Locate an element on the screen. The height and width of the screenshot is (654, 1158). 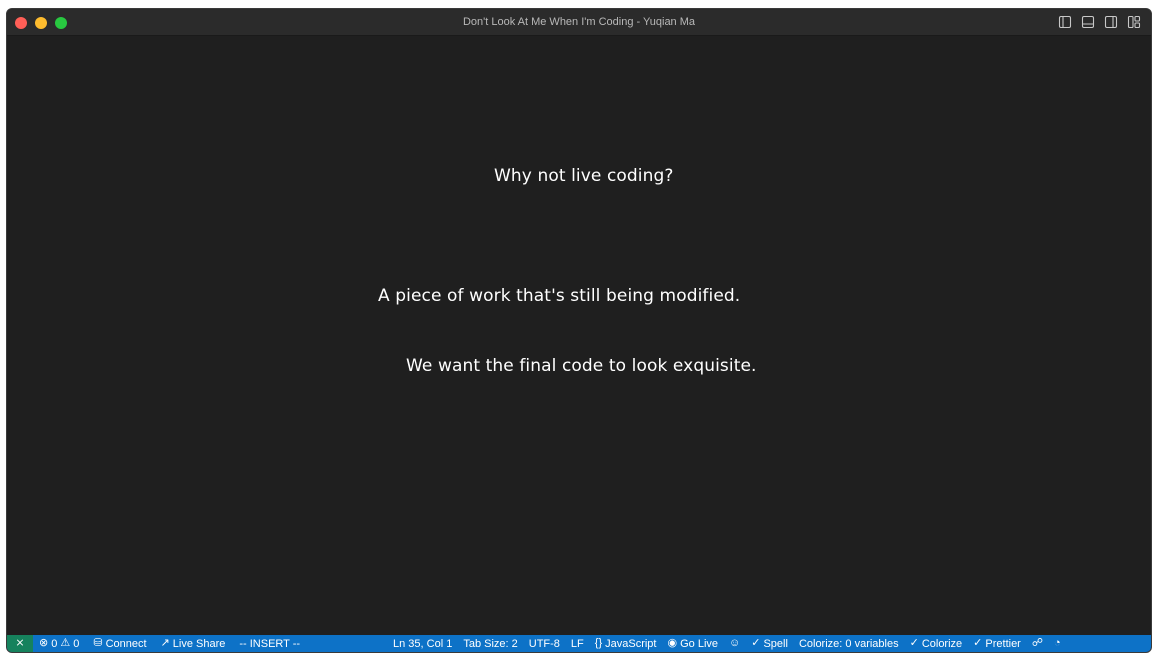
spell-button: ✓ Spell is located at coordinates (769, 643).